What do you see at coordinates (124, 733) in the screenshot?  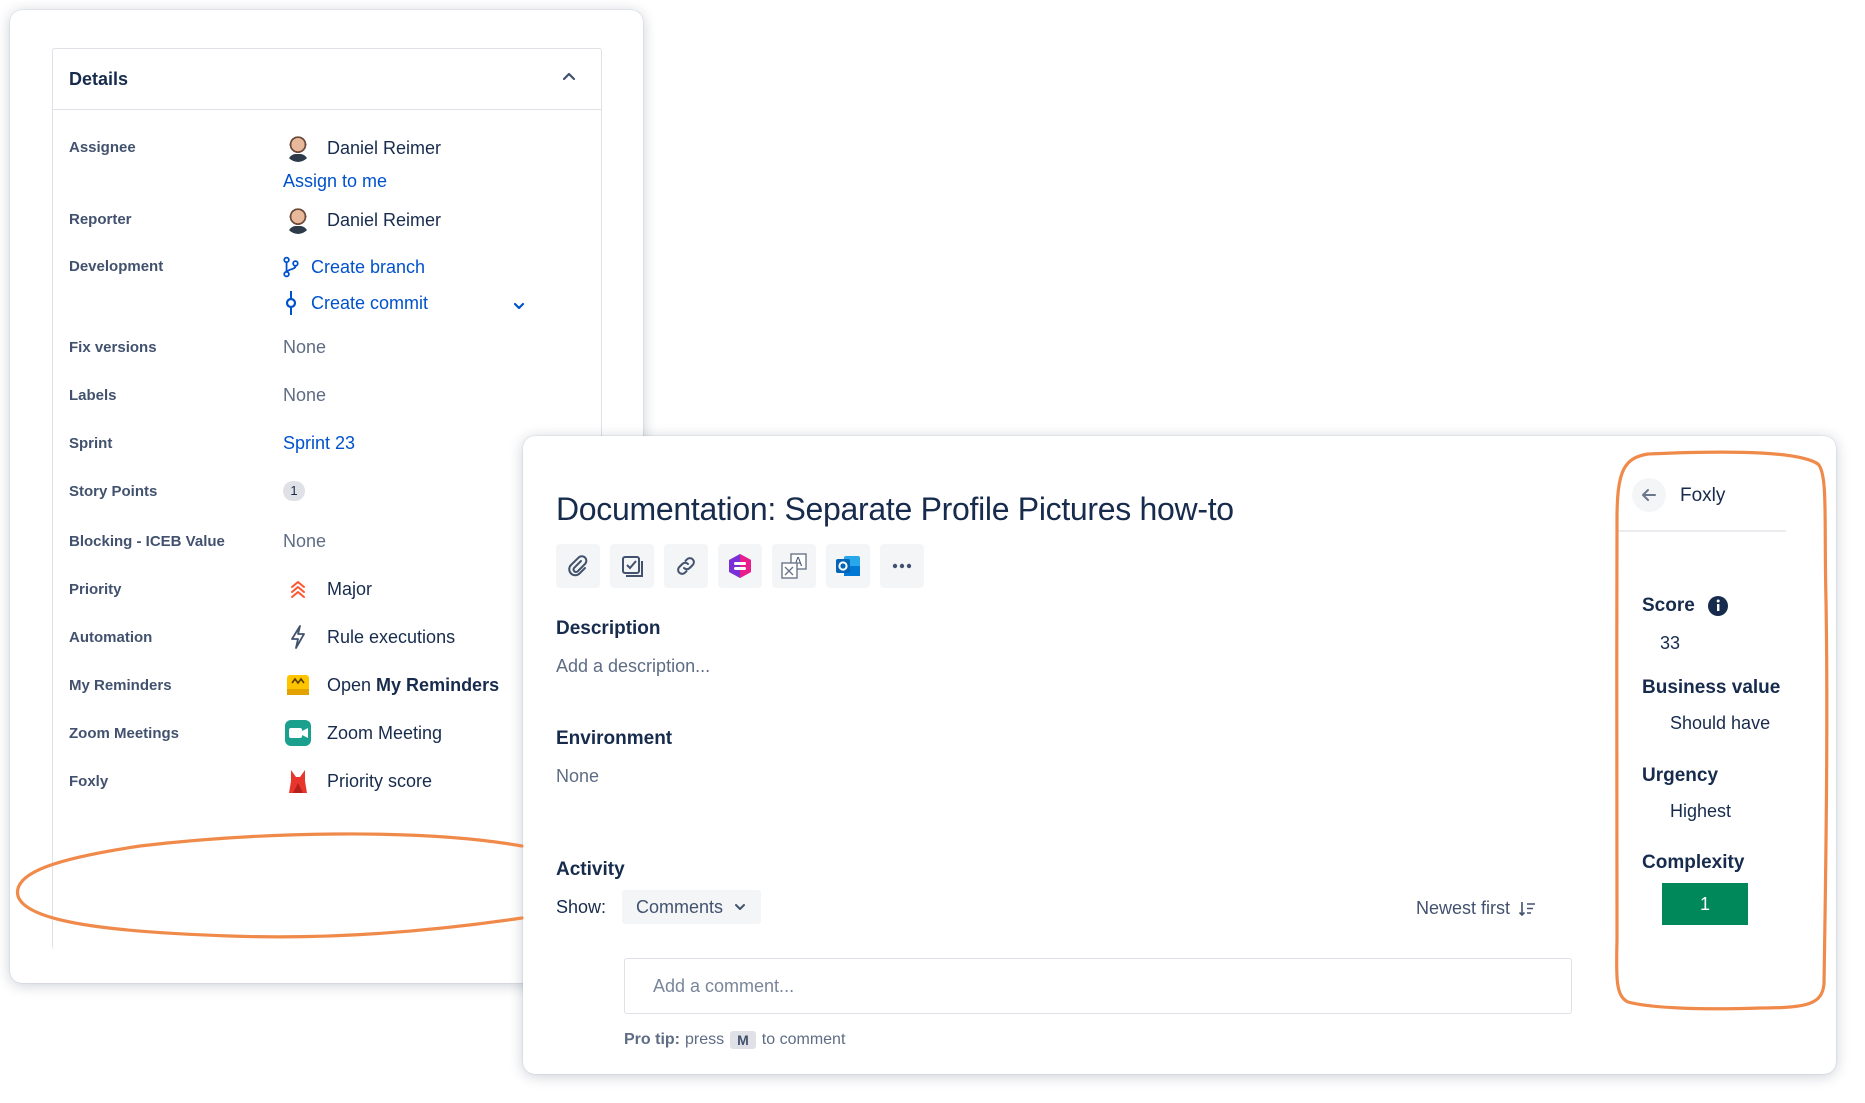 I see `field-label: Zoom Meetings` at bounding box center [124, 733].